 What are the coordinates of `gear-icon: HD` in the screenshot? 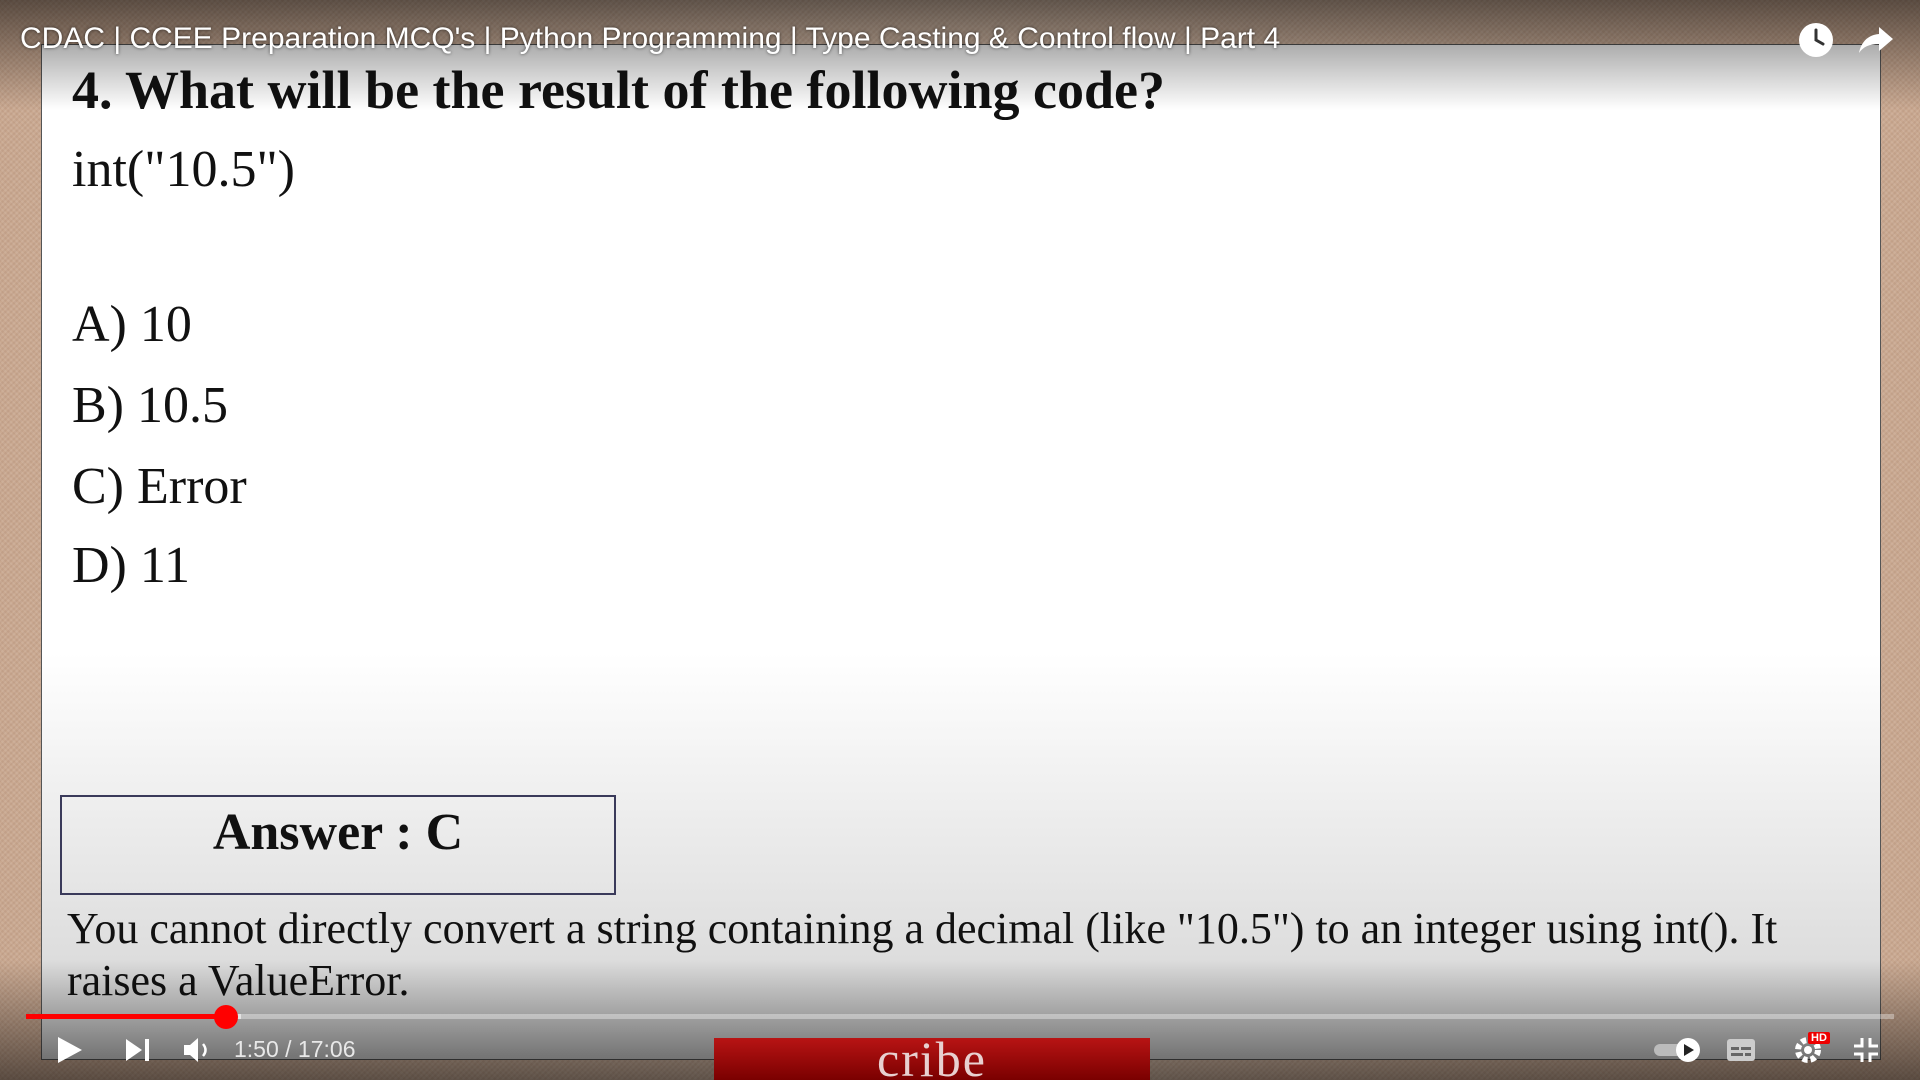 It's located at (1808, 1050).